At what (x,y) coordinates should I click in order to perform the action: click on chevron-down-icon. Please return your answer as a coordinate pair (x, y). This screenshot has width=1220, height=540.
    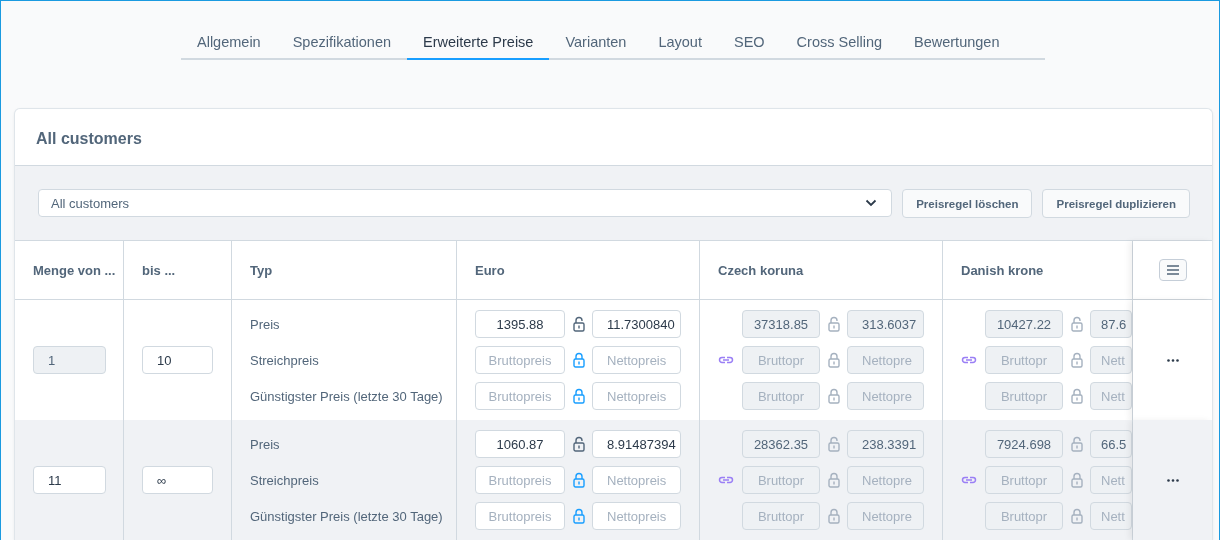
    Looking at the image, I should click on (871, 203).